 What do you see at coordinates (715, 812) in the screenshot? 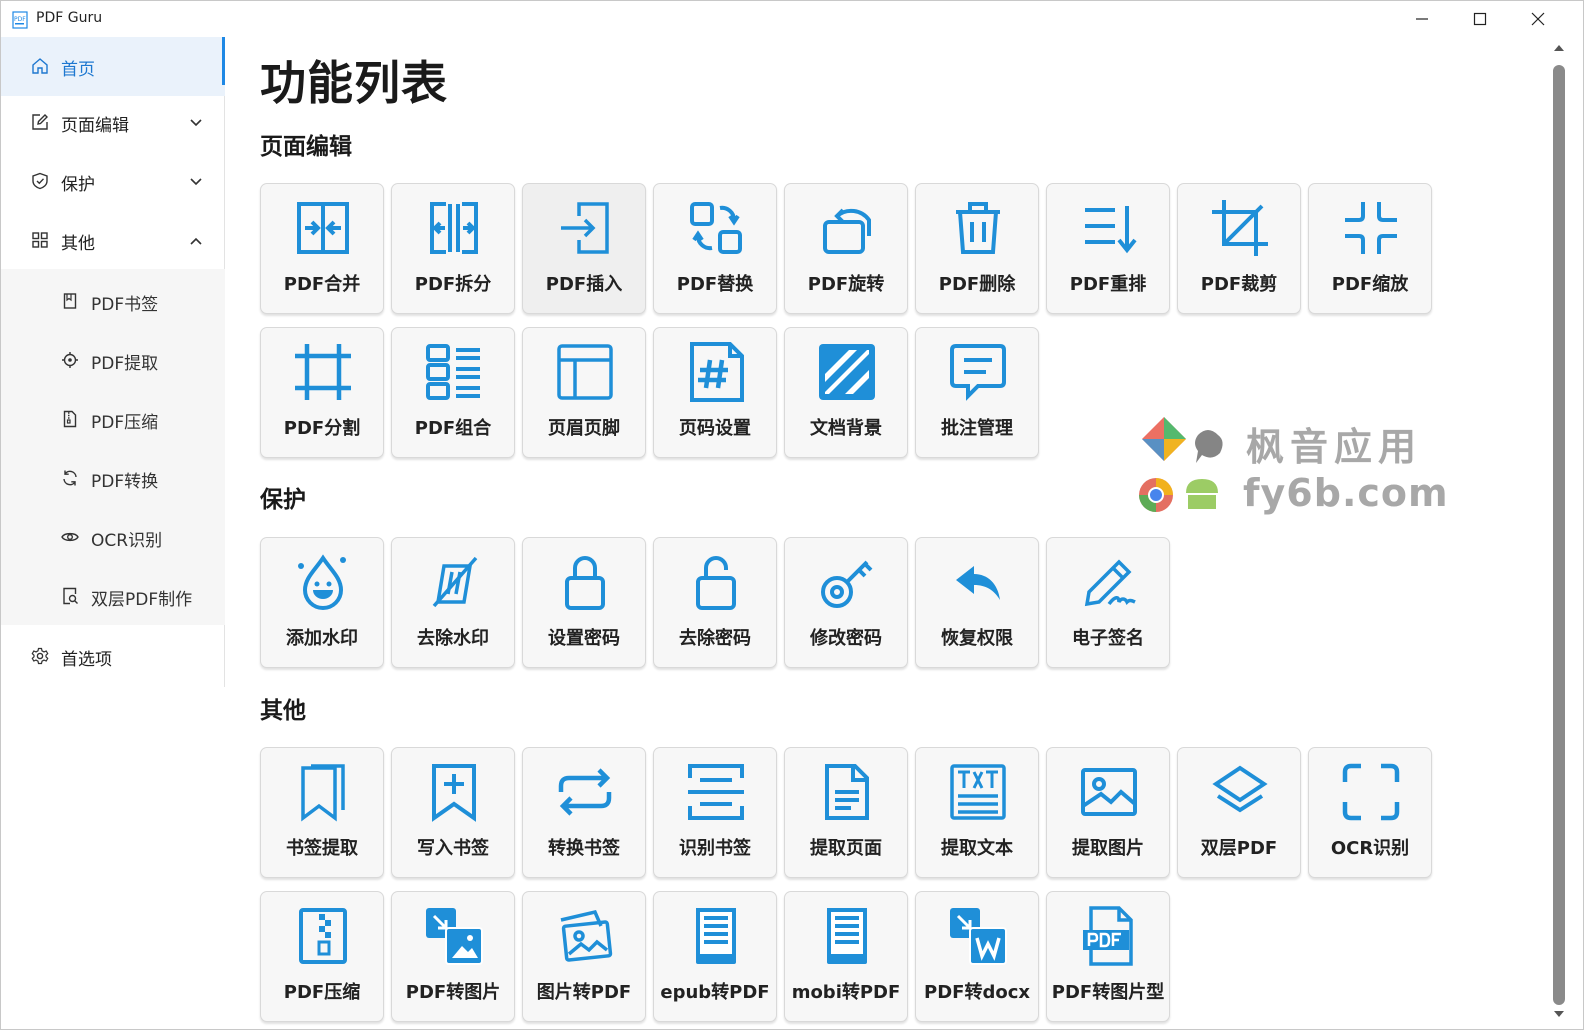
I see `tile-recognize-bookmark: 识别书签` at bounding box center [715, 812].